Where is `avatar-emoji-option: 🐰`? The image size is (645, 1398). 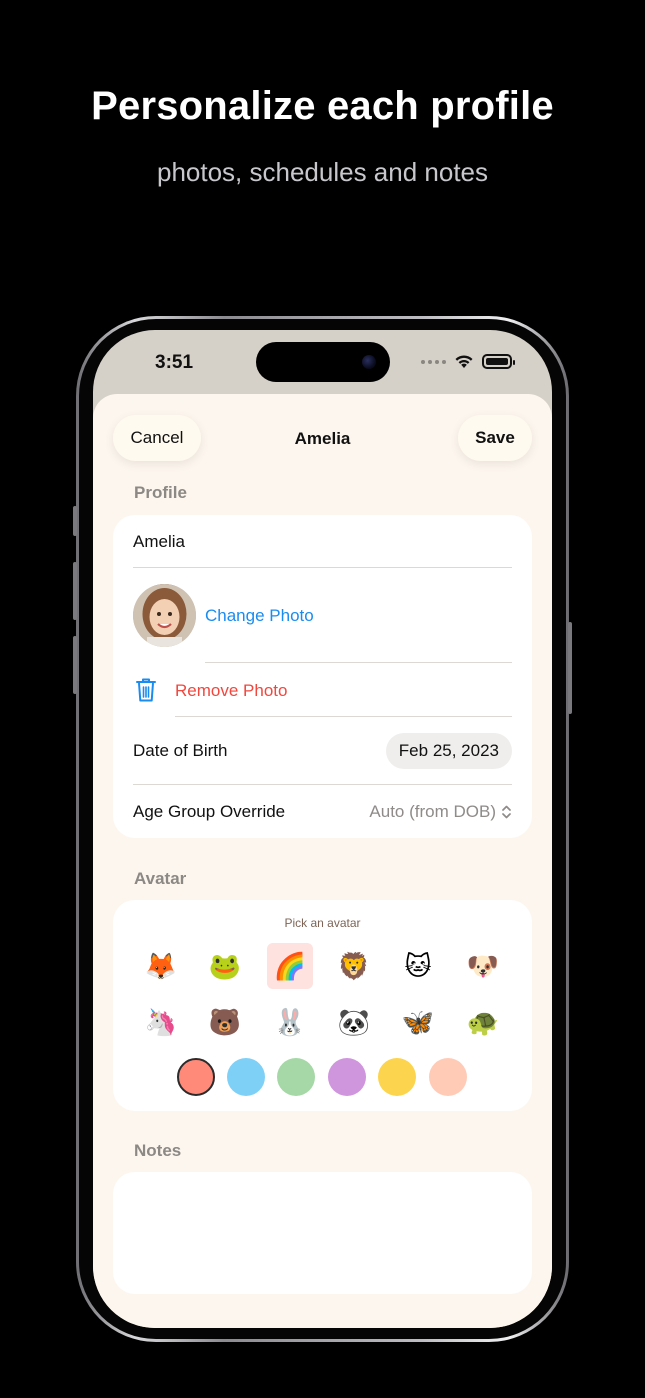 avatar-emoji-option: 🐰 is located at coordinates (290, 1022).